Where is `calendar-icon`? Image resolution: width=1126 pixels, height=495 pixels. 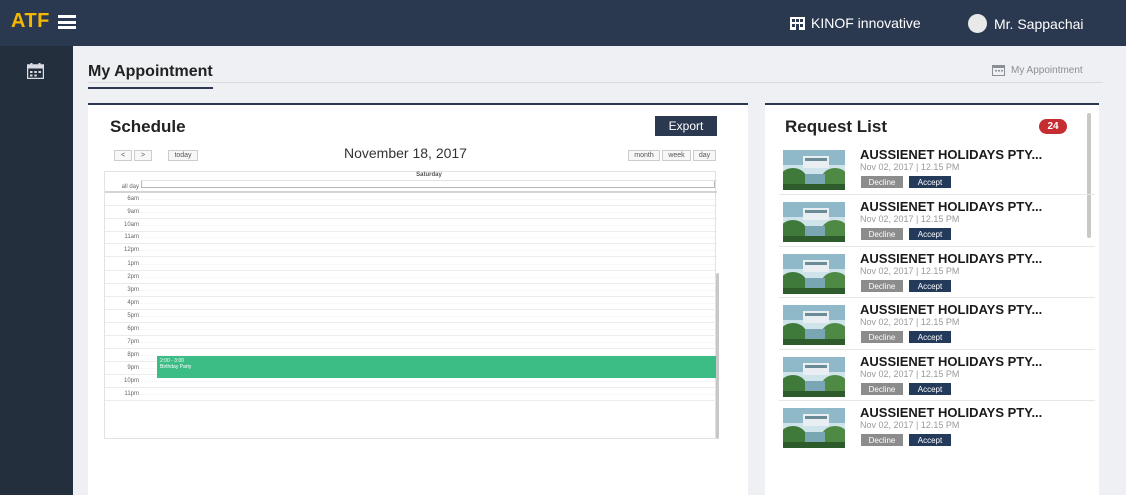 calendar-icon is located at coordinates (35, 71).